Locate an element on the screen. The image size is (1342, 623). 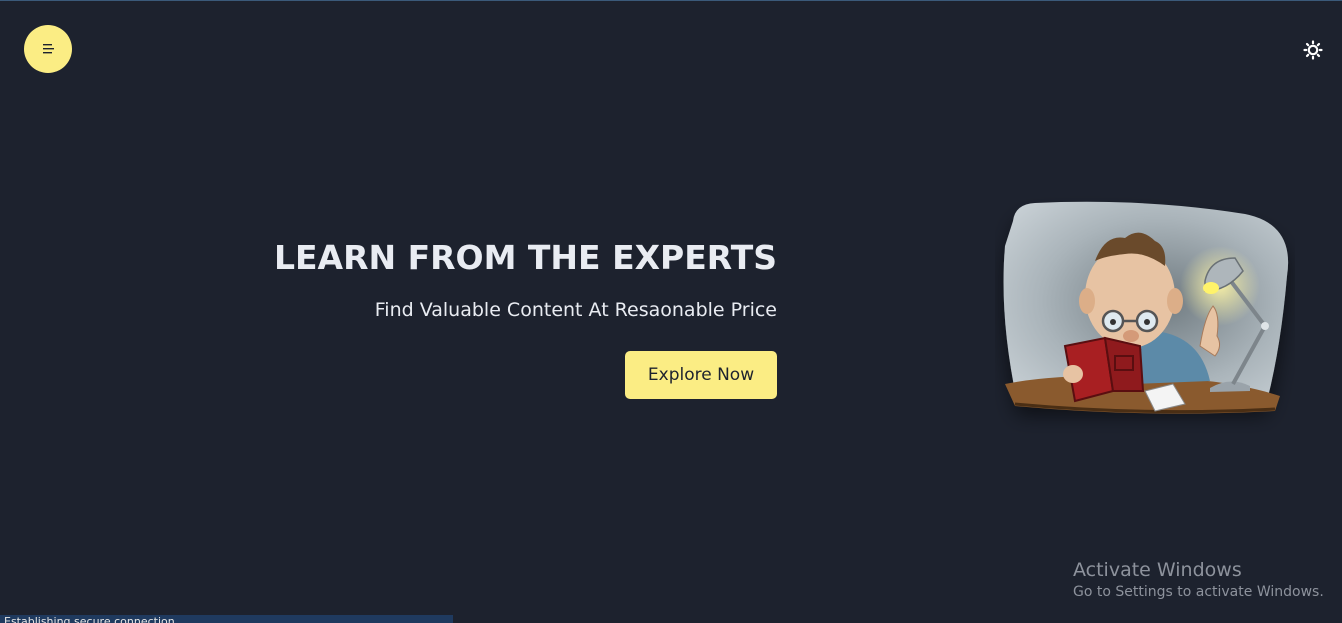
professor-reading-illustration is located at coordinates (1145, 321).